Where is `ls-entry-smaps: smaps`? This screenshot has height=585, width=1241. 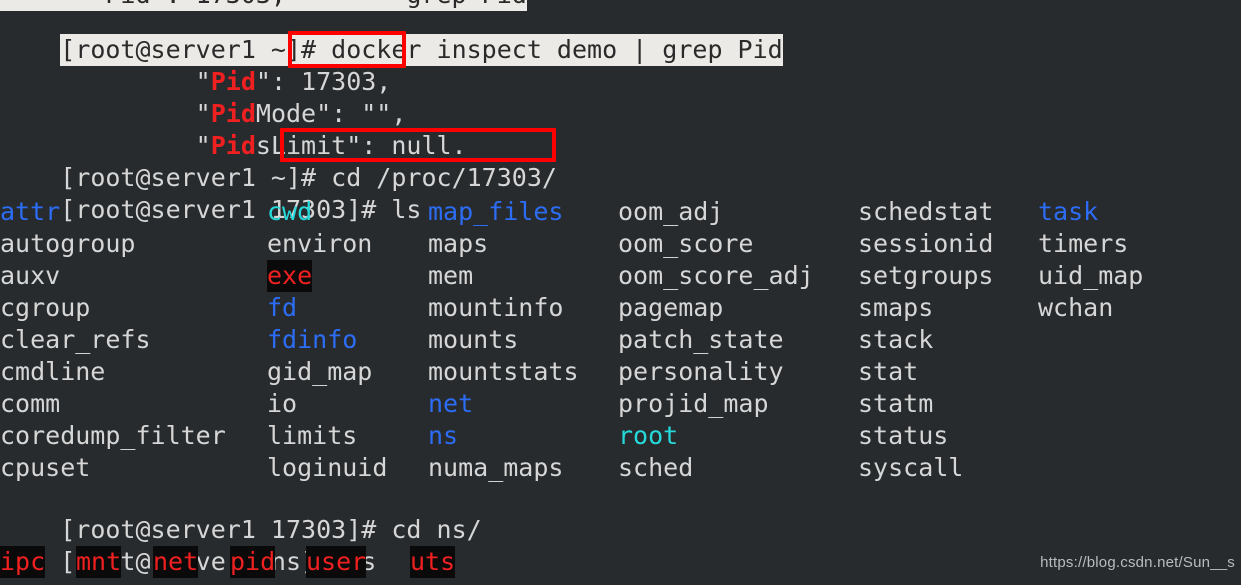 ls-entry-smaps: smaps is located at coordinates (896, 307).